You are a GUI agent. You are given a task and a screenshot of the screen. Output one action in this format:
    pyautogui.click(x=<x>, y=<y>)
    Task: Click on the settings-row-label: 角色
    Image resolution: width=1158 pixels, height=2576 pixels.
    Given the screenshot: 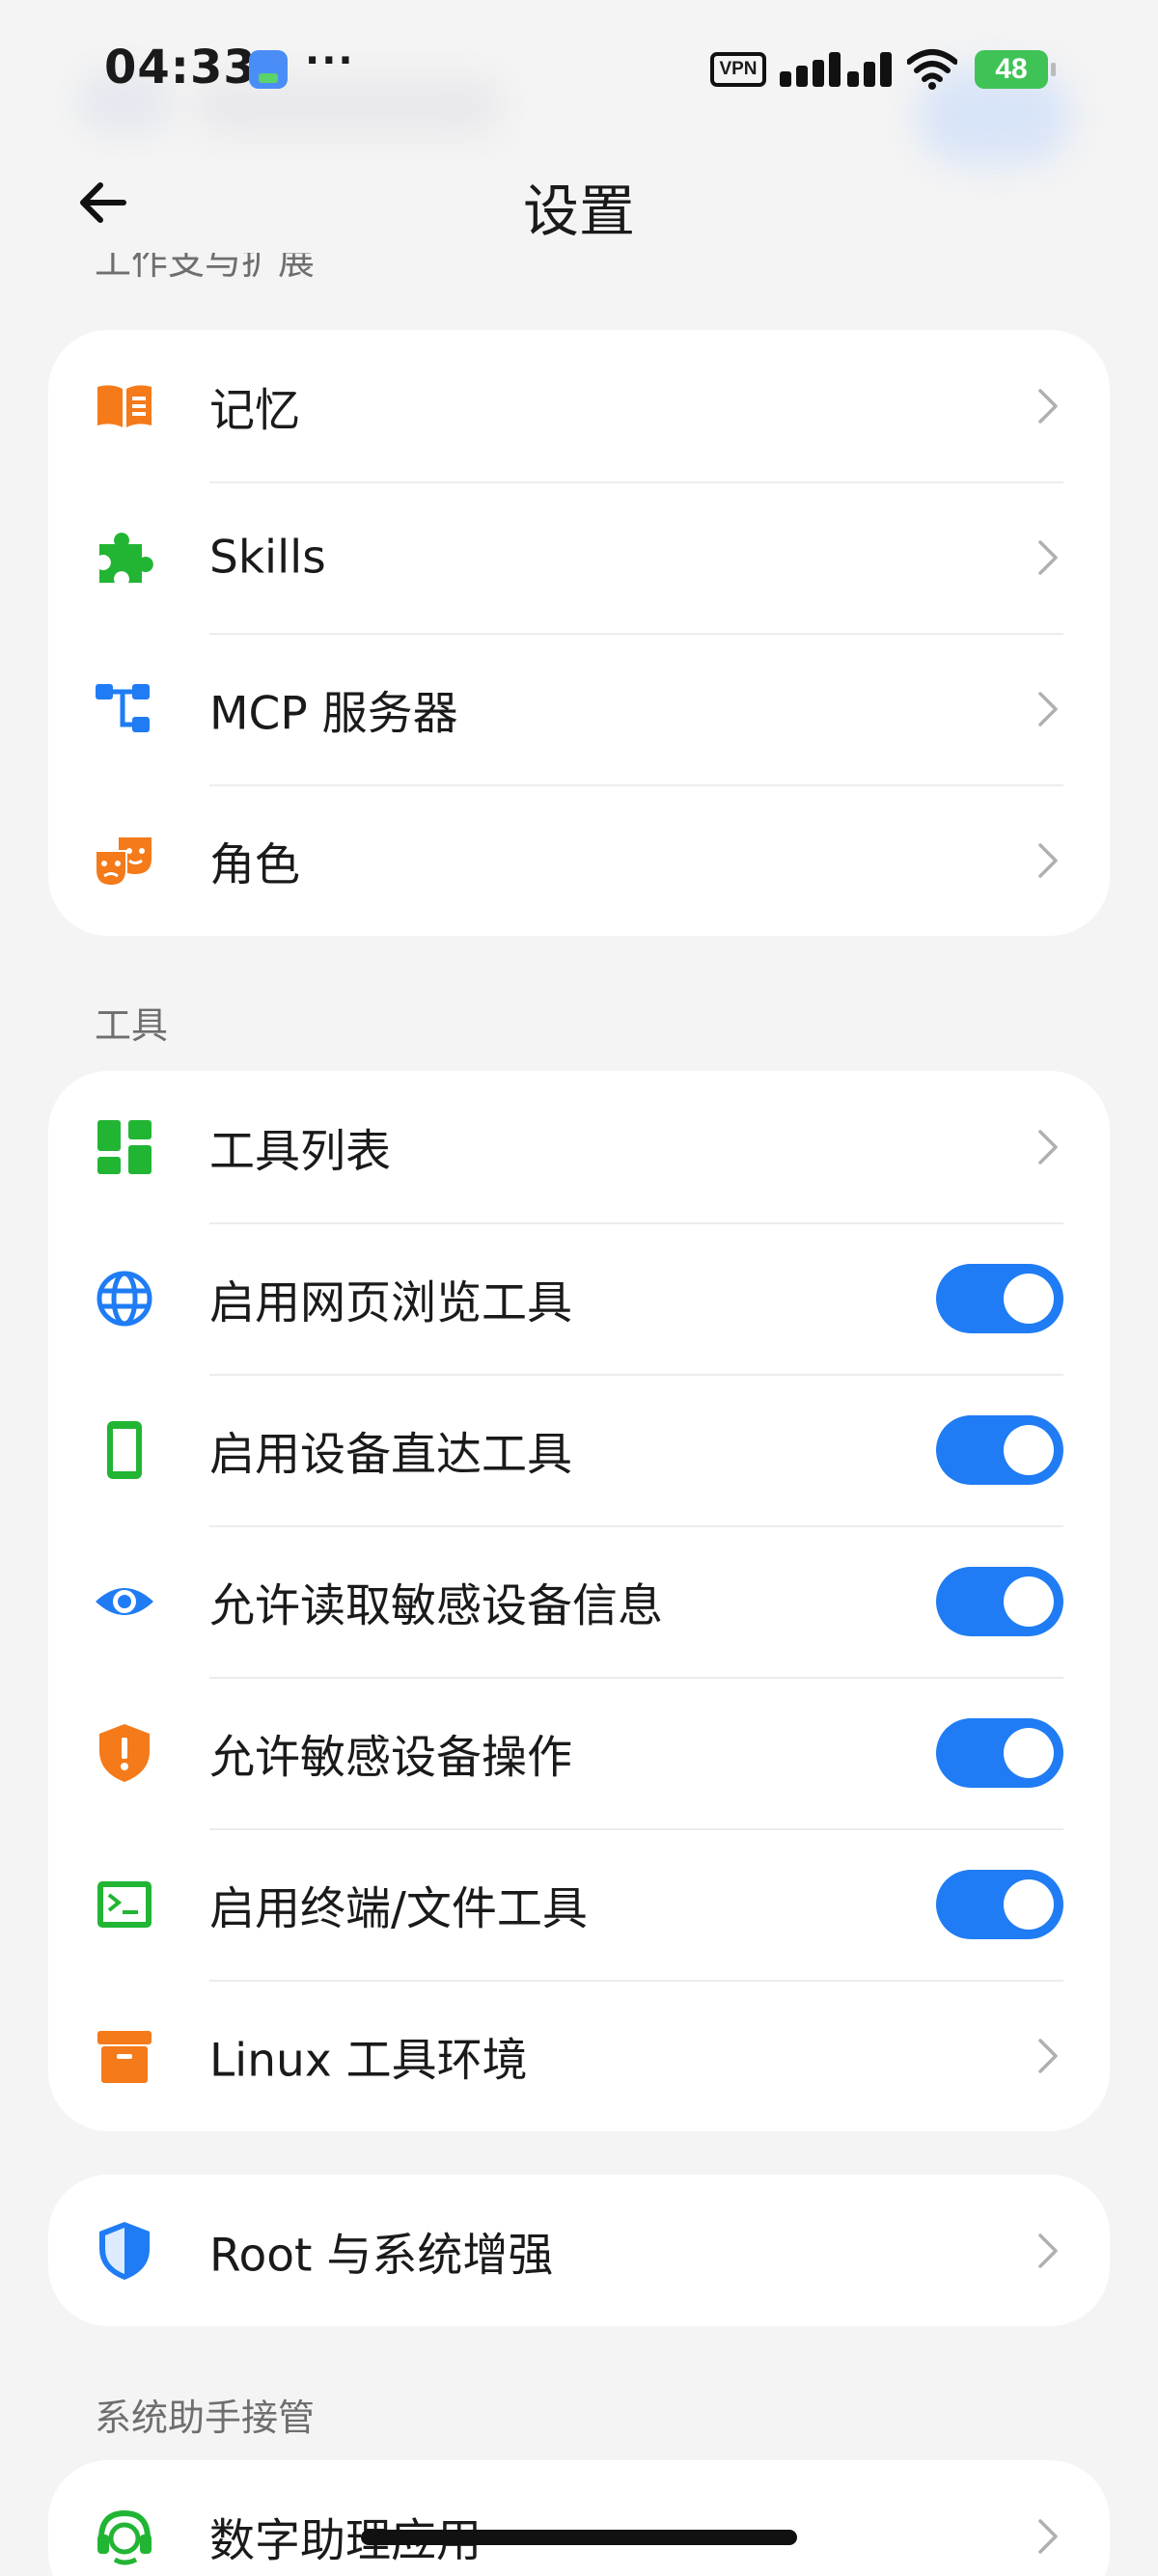 What is the action you would take?
    pyautogui.click(x=254, y=865)
    